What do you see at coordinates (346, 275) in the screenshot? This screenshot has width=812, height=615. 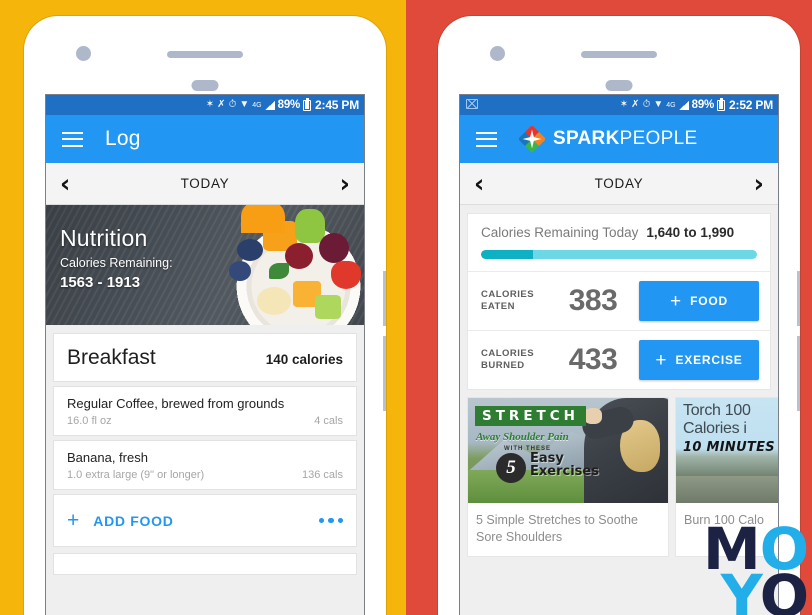 I see `strawberry` at bounding box center [346, 275].